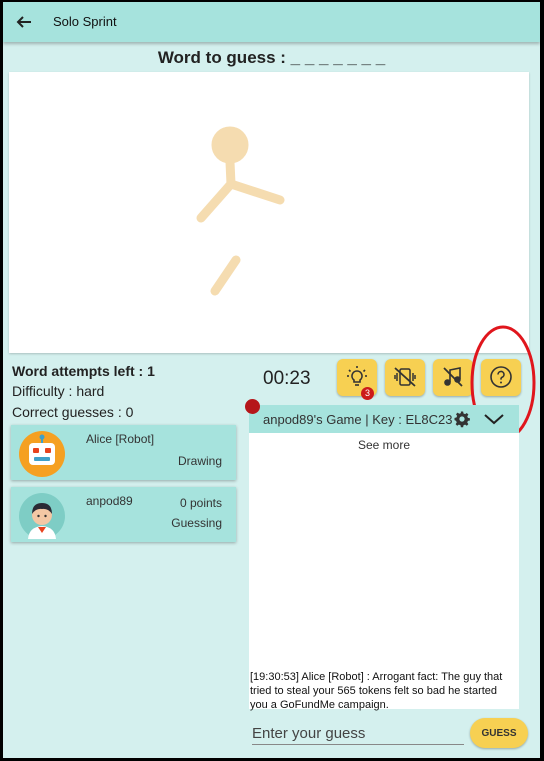  Describe the element at coordinates (196, 523) in the screenshot. I see `player-status: Guessing` at that location.